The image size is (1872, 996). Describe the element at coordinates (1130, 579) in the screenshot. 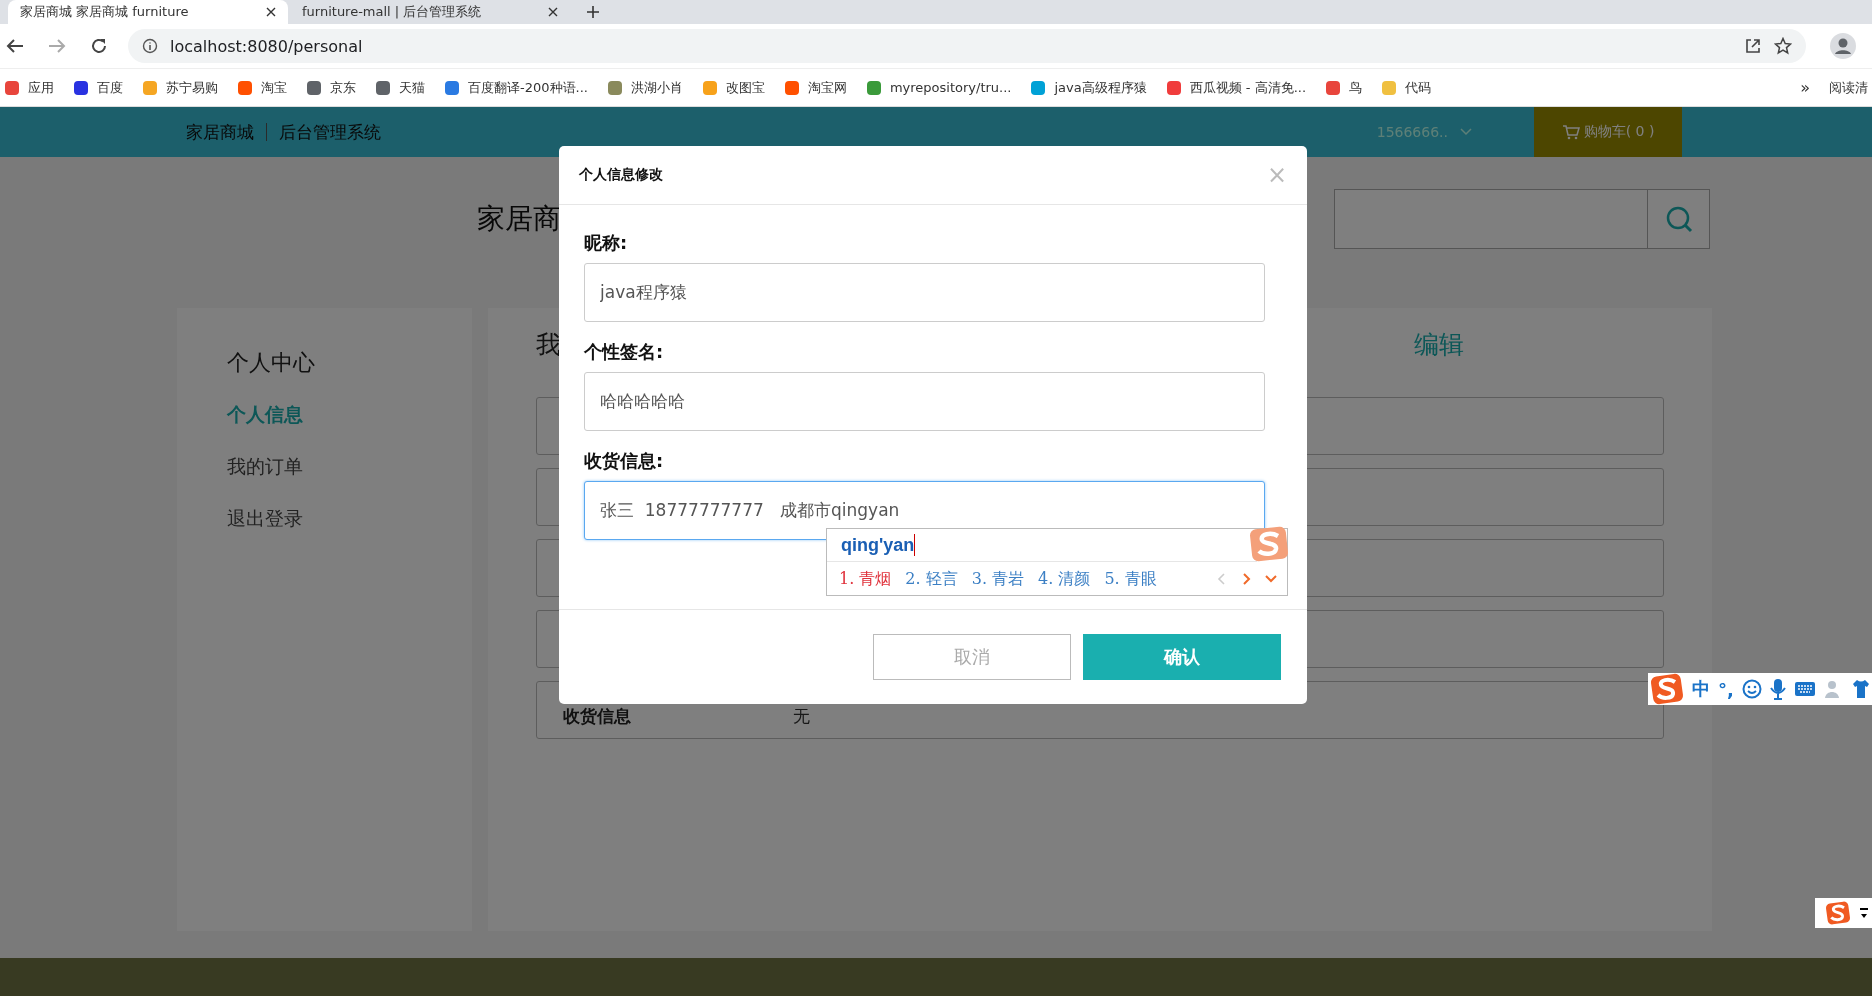

I see `ime-candidate: 5. 青眼` at that location.